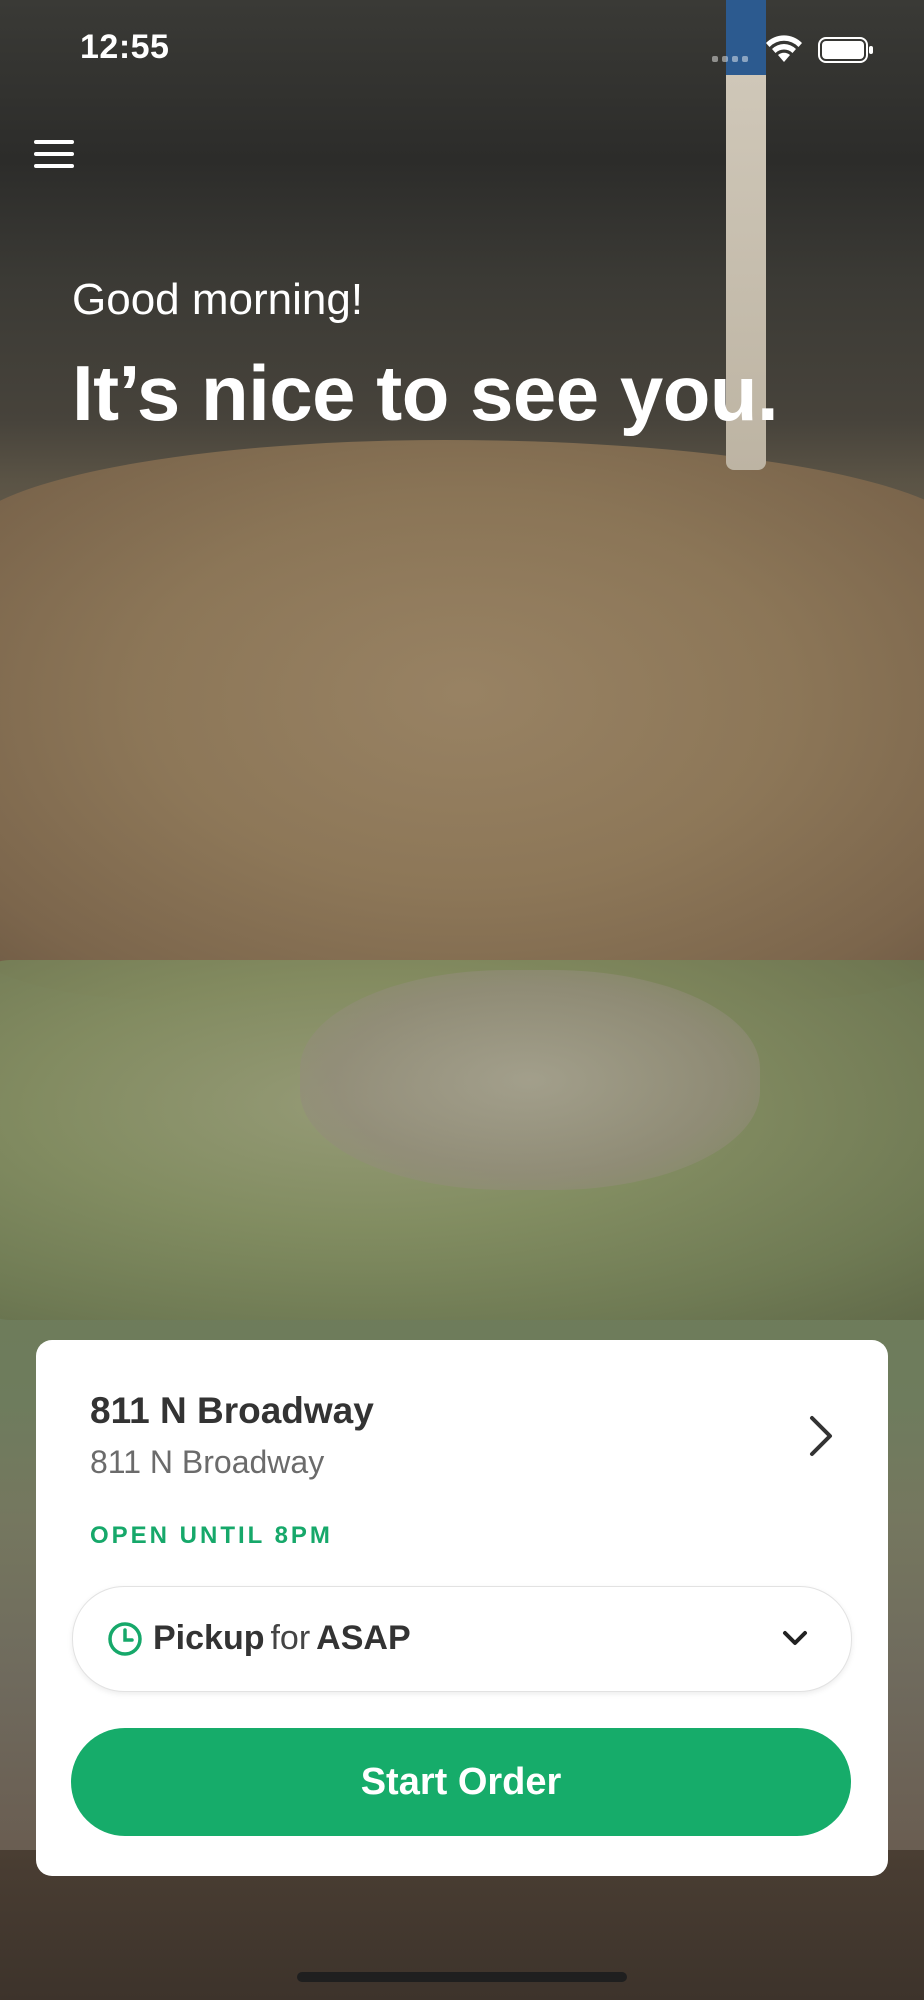 This screenshot has height=2000, width=924. I want to click on order-mode-type: Pickup, so click(209, 1638).